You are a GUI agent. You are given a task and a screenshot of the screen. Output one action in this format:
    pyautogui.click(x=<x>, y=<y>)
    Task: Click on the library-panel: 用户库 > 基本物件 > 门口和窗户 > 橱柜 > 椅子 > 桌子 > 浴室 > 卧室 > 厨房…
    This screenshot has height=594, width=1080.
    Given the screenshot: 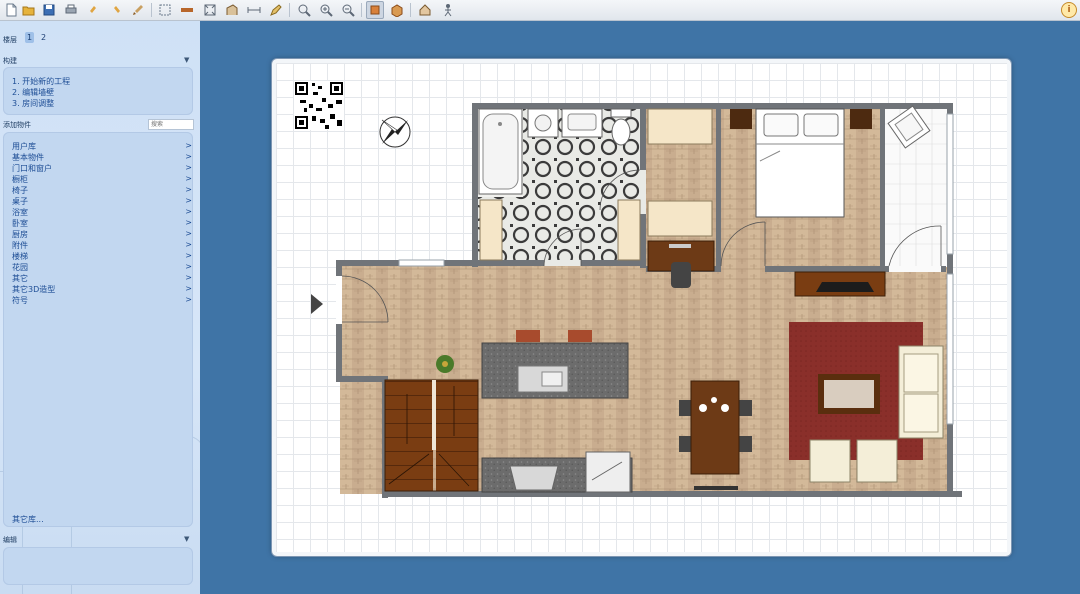 What is the action you would take?
    pyautogui.click(x=98, y=329)
    